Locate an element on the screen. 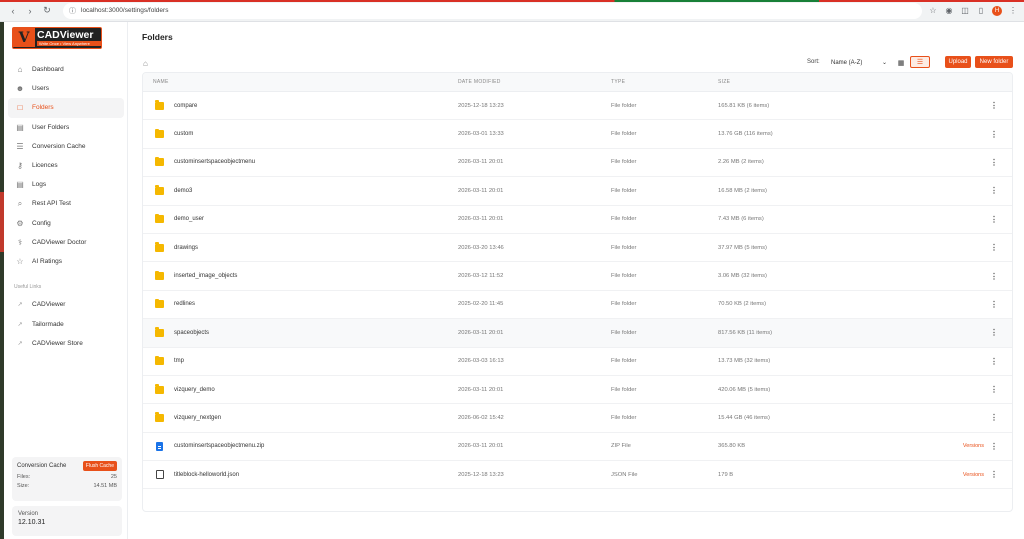 The height and width of the screenshot is (539, 1024). link-tailormade: ↗ Tailormade is located at coordinates (66, 325).